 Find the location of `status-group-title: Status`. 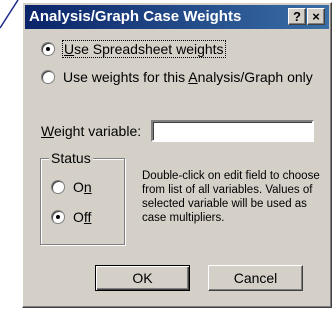

status-group-title: Status is located at coordinates (71, 158).